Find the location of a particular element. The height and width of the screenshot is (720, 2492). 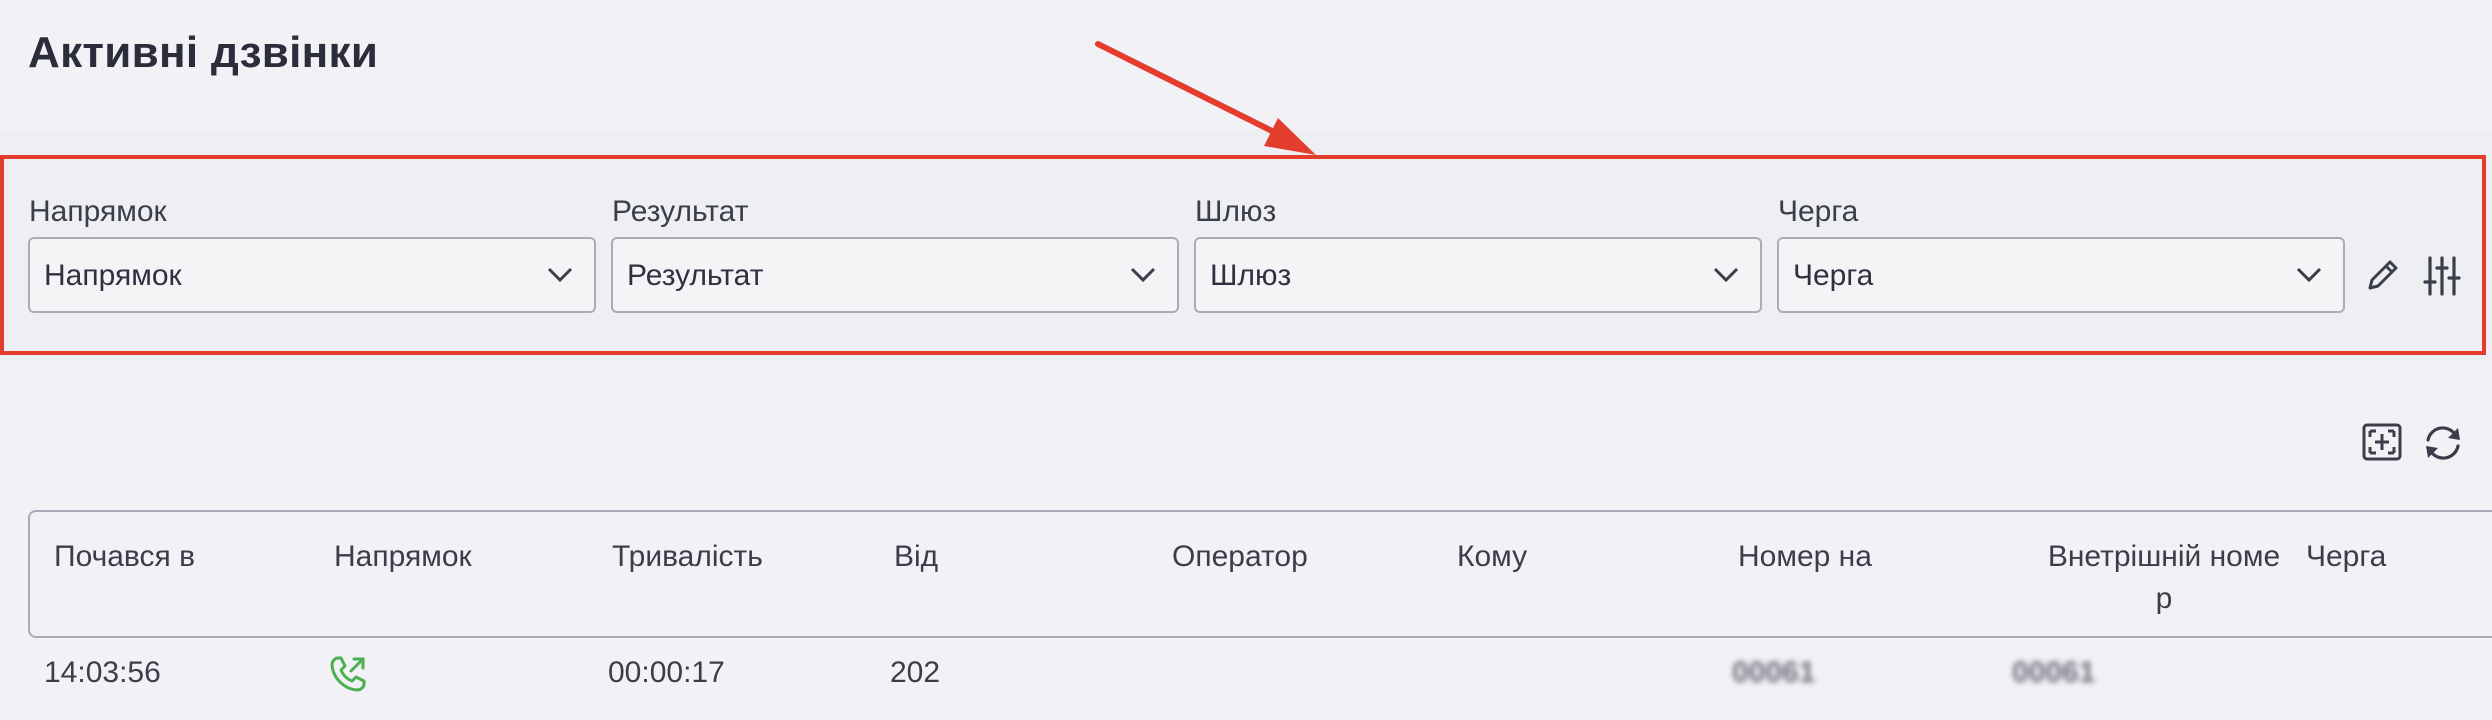

column-header-duration: Тривалість is located at coordinates (687, 557).